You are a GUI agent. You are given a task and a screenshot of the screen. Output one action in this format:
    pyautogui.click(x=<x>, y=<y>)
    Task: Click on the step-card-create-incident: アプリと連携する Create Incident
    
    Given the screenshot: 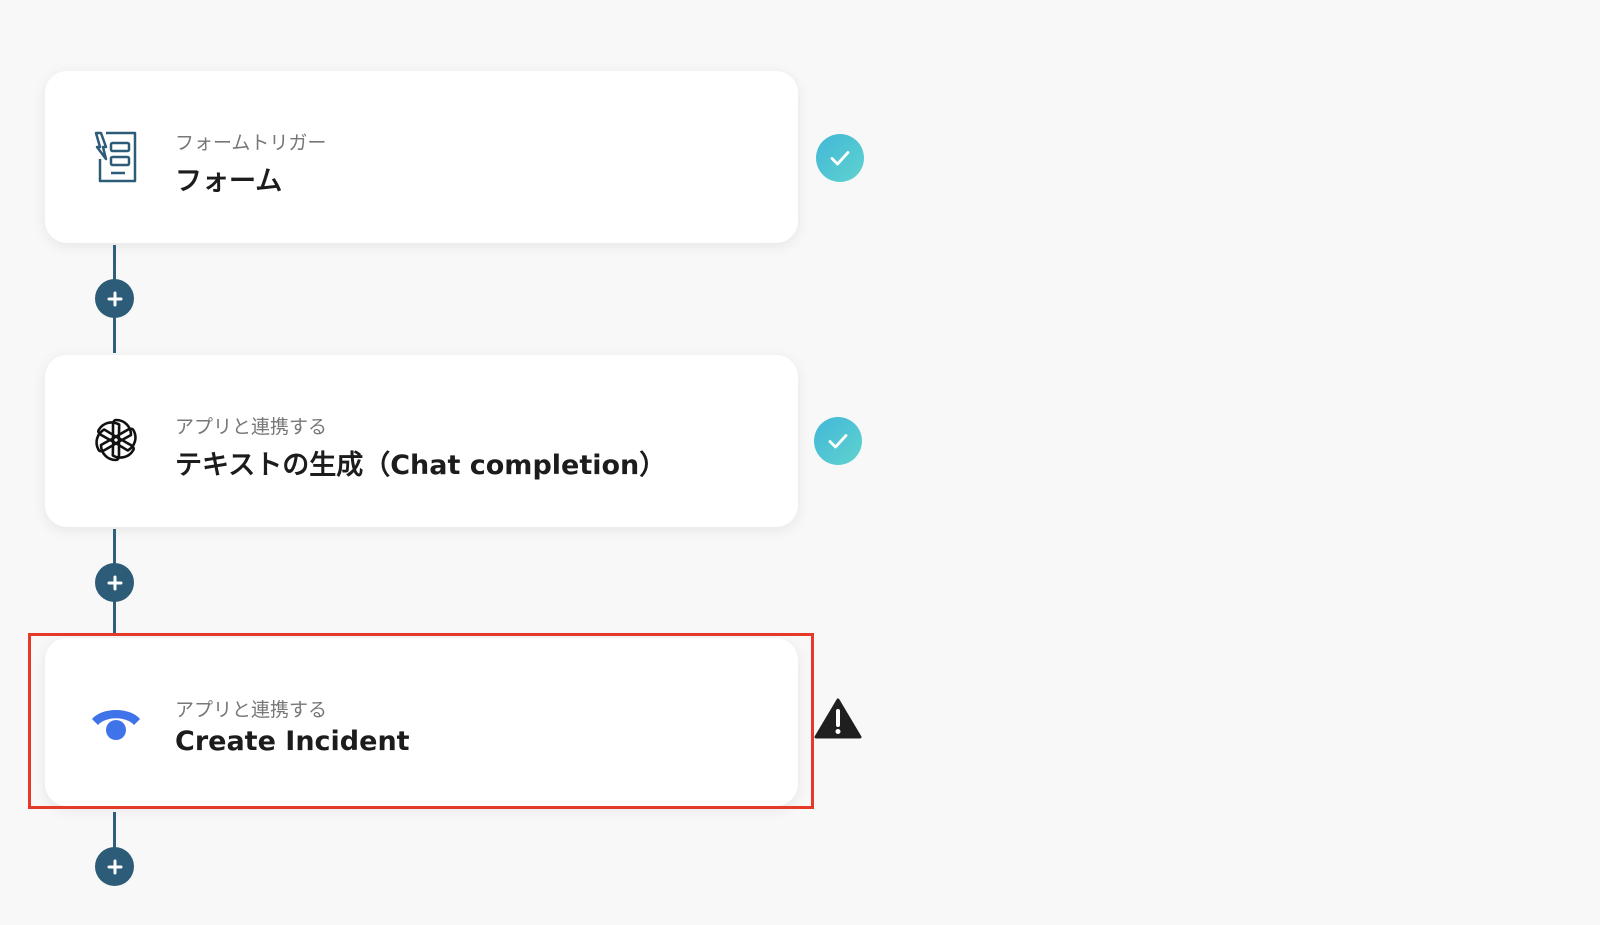 What is the action you would take?
    pyautogui.click(x=421, y=722)
    